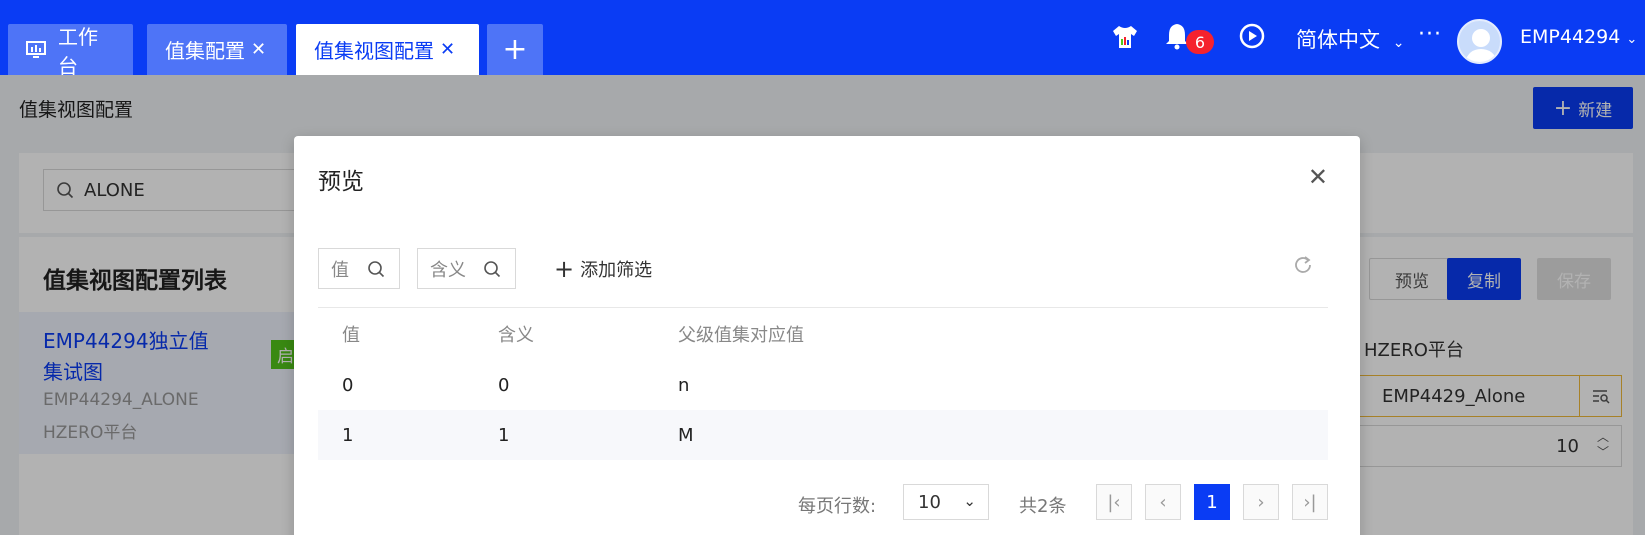 The image size is (1645, 535). I want to click on table-row: 0 0 n, so click(823, 385).